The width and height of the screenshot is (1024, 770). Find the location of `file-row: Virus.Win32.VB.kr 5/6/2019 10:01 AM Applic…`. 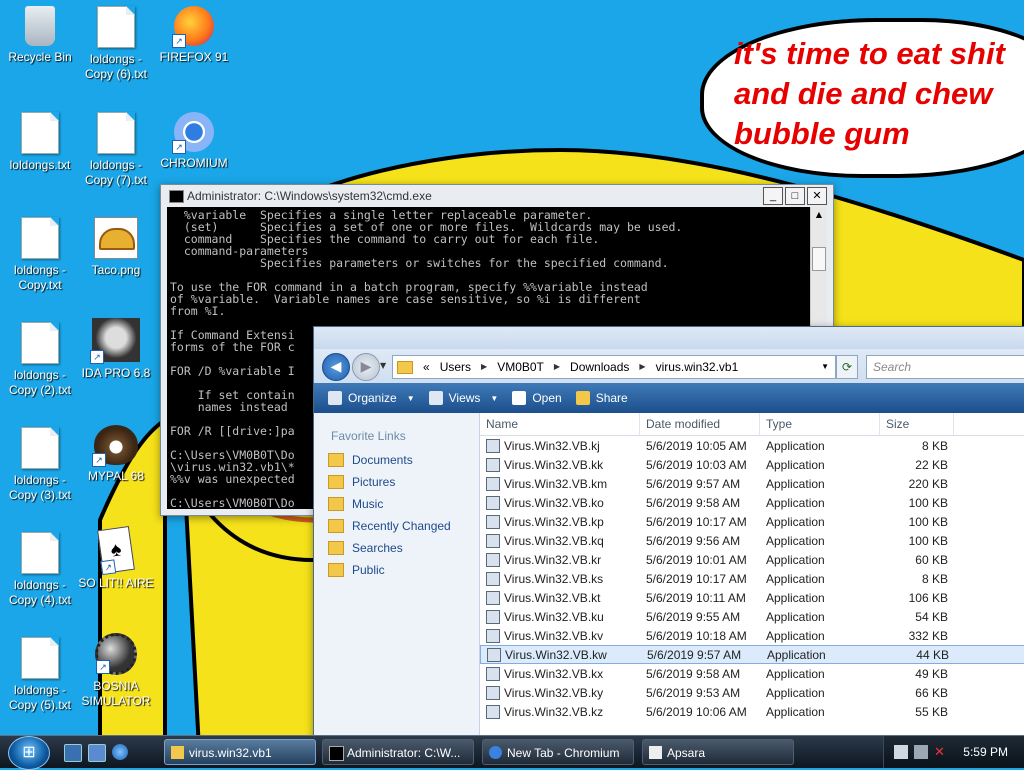

file-row: Virus.Win32.VB.kr 5/6/2019 10:01 AM Applic… is located at coordinates (752, 559).